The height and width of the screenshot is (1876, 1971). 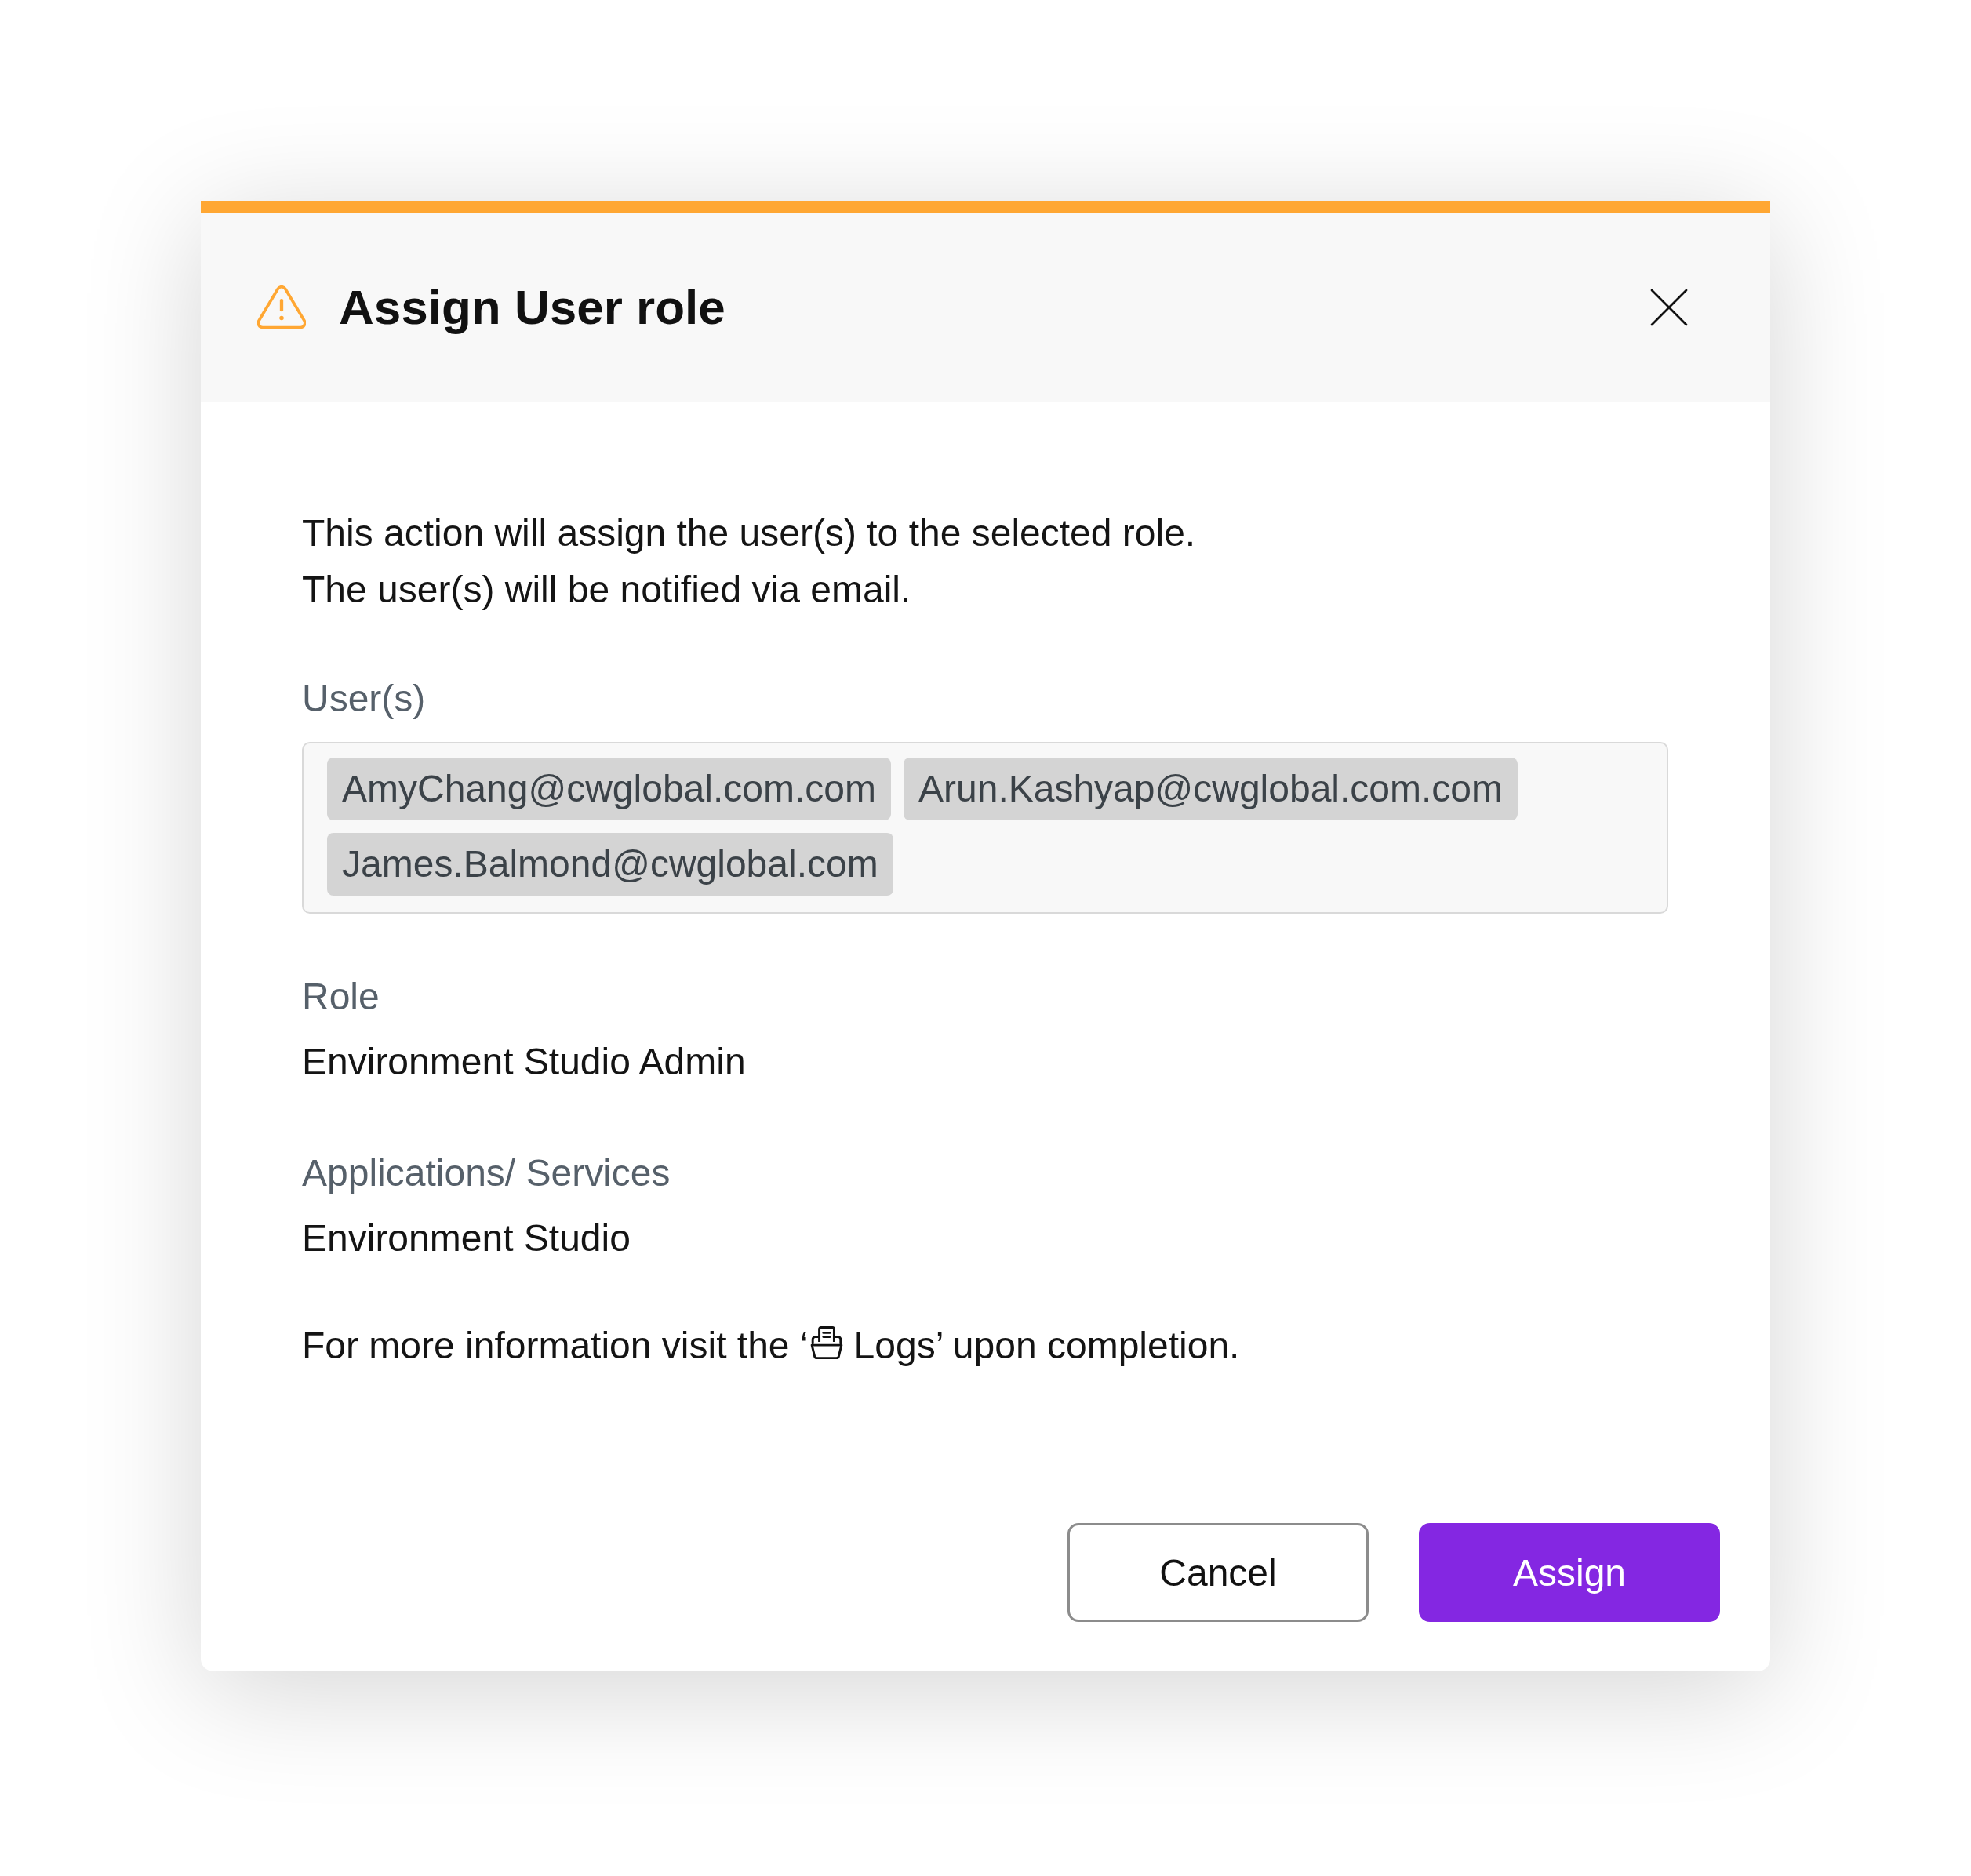 I want to click on info-text: Logs’ upon completion., so click(x=1046, y=1346).